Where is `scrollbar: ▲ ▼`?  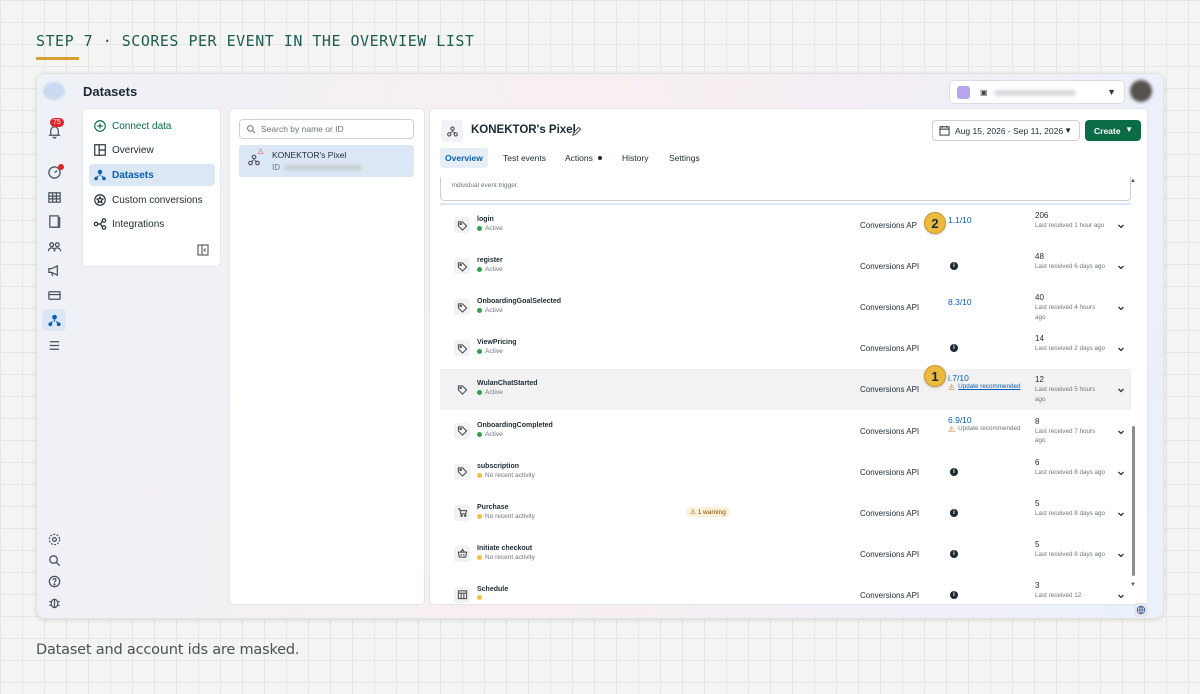 scrollbar: ▲ ▼ is located at coordinates (1134, 388).